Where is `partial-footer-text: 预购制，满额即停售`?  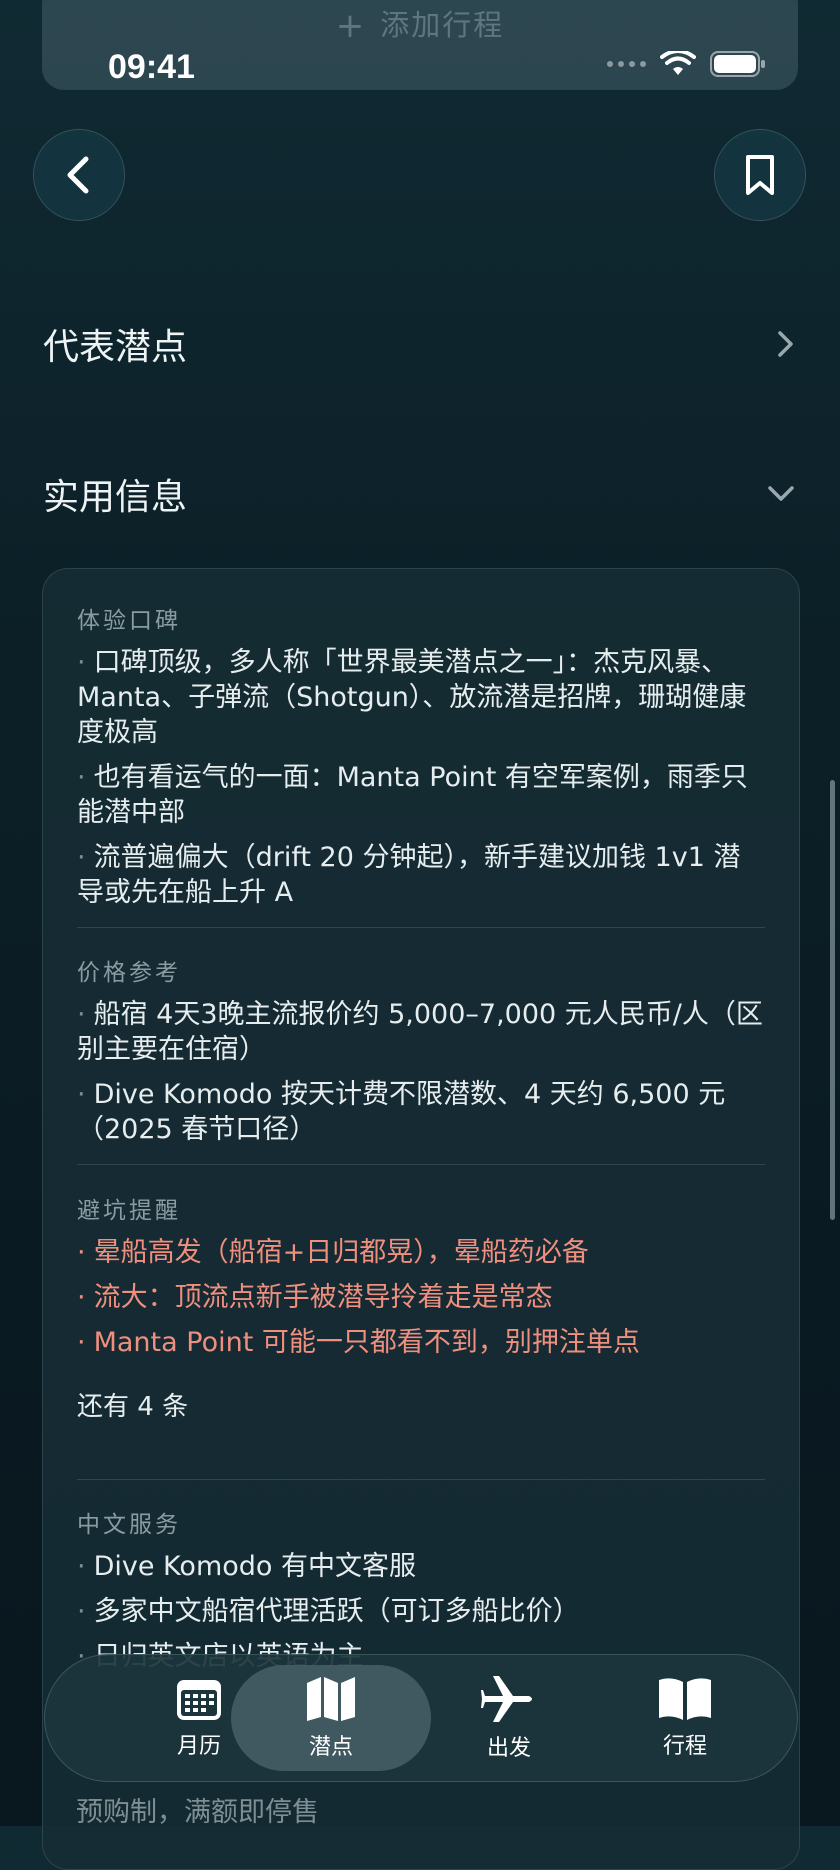
partial-footer-text: 预购制，满额即停售 is located at coordinates (197, 1812).